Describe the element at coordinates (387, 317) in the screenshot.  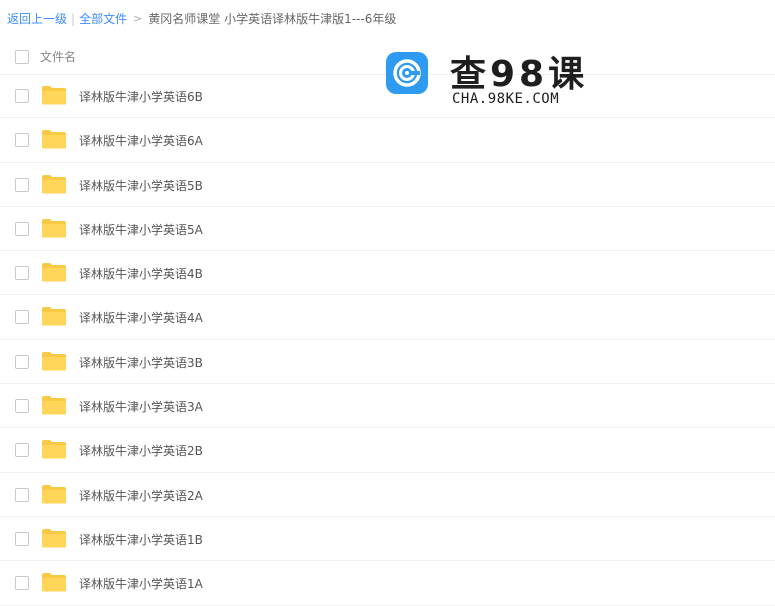
I see `table-row: 译林版牛津小学英语4A` at that location.